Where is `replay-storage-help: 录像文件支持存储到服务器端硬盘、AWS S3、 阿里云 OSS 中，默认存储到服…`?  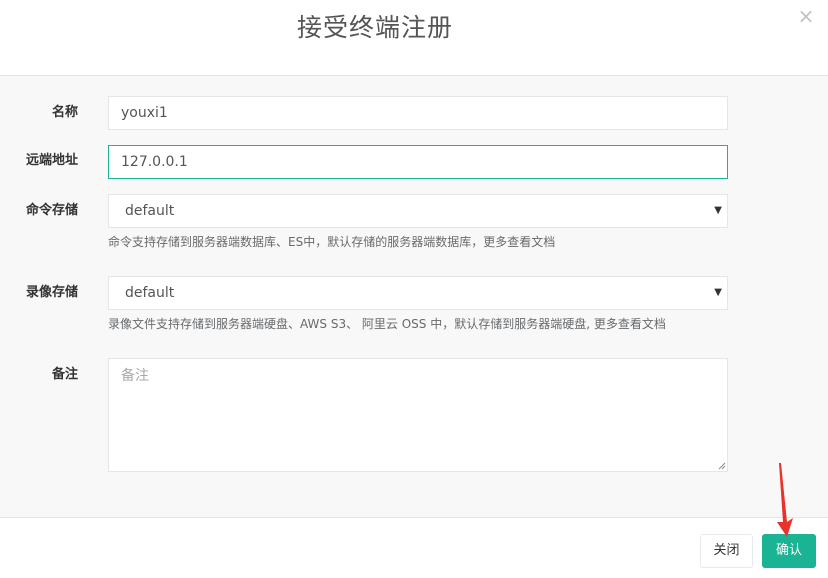 replay-storage-help: 录像文件支持存储到服务器端硬盘、AWS S3、 阿里云 OSS 中，默认存储到服… is located at coordinates (387, 324).